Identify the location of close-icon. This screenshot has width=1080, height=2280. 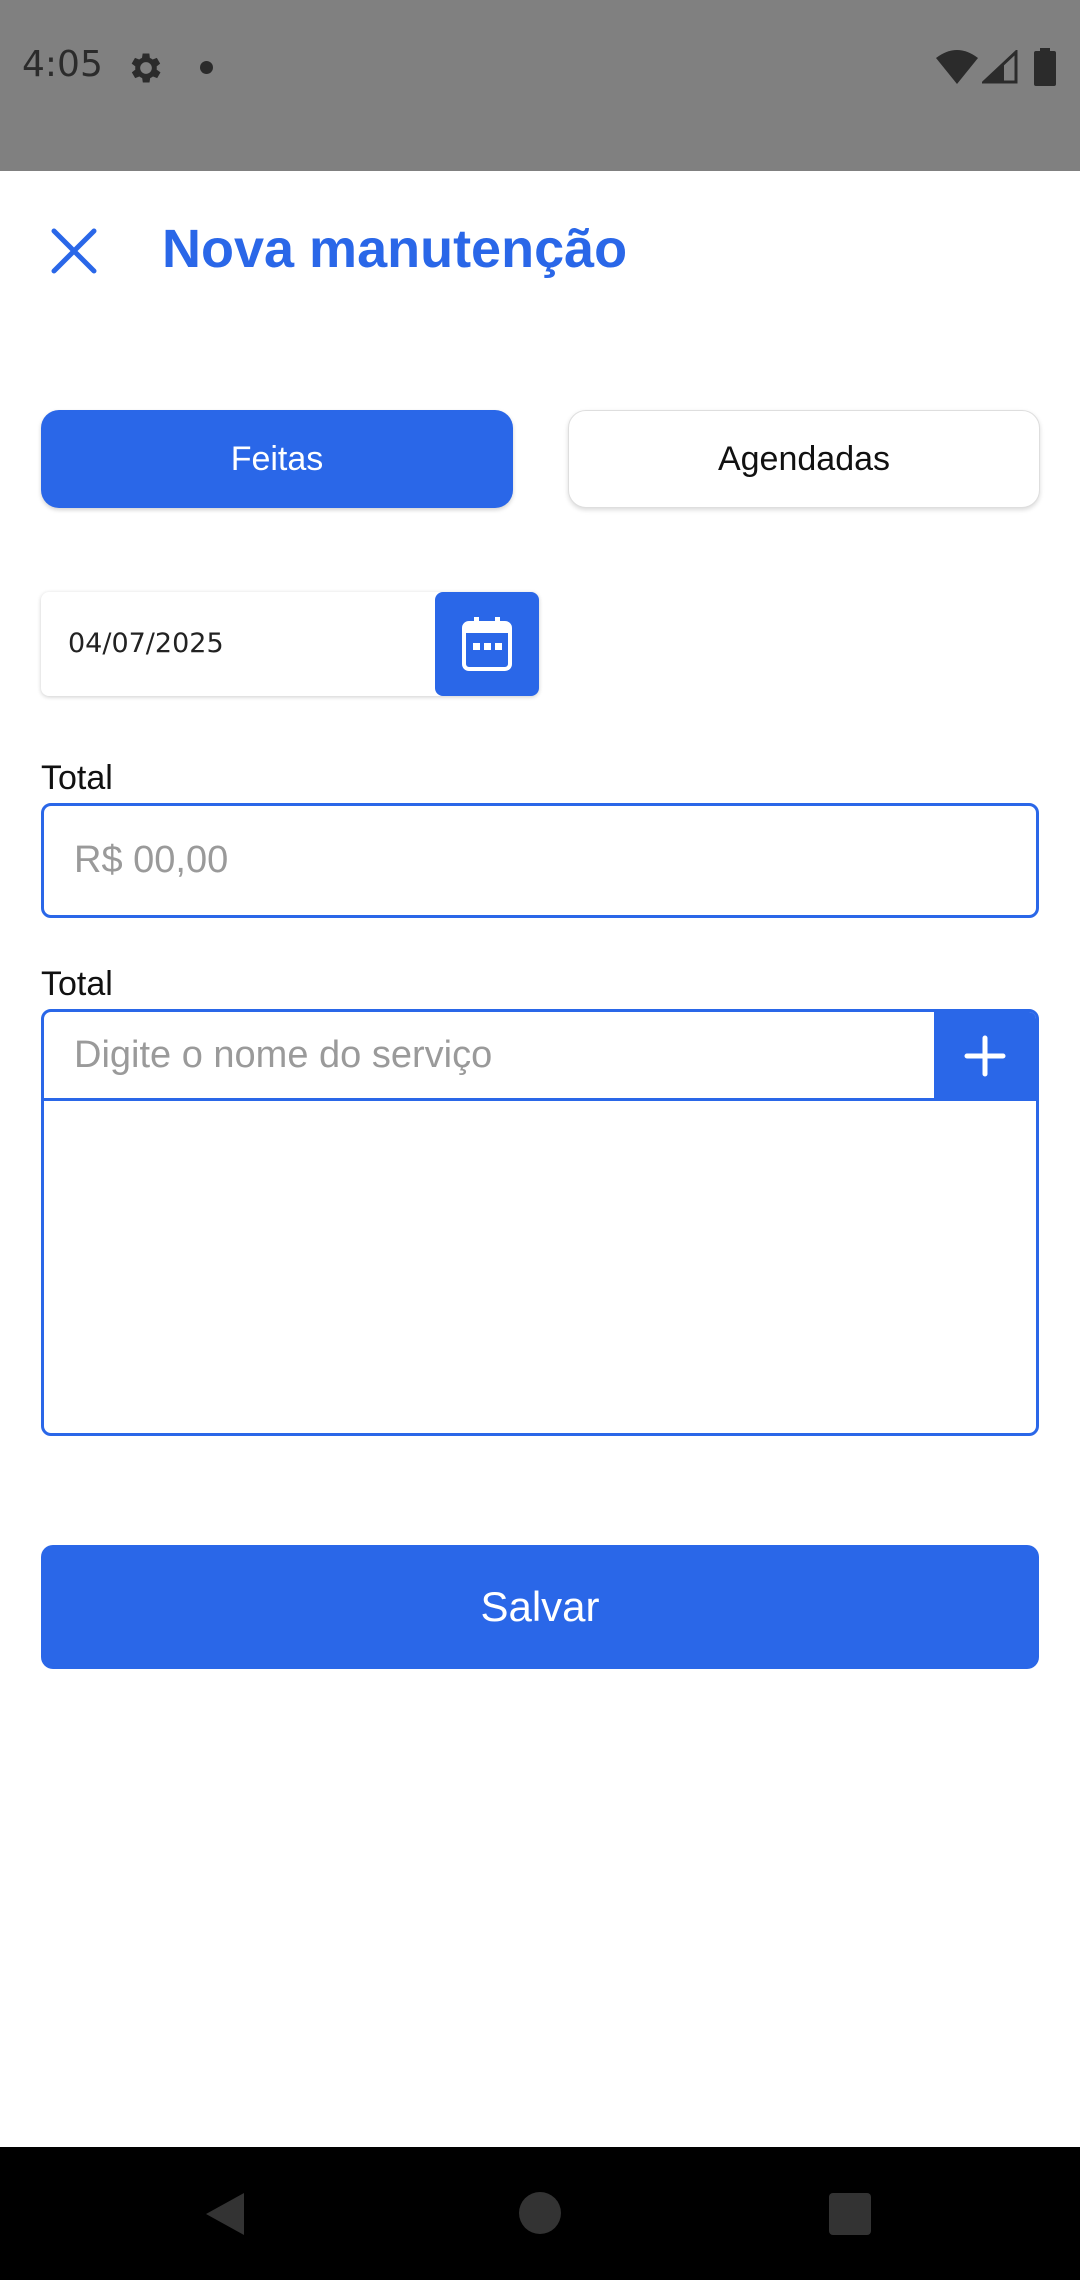
(74, 251).